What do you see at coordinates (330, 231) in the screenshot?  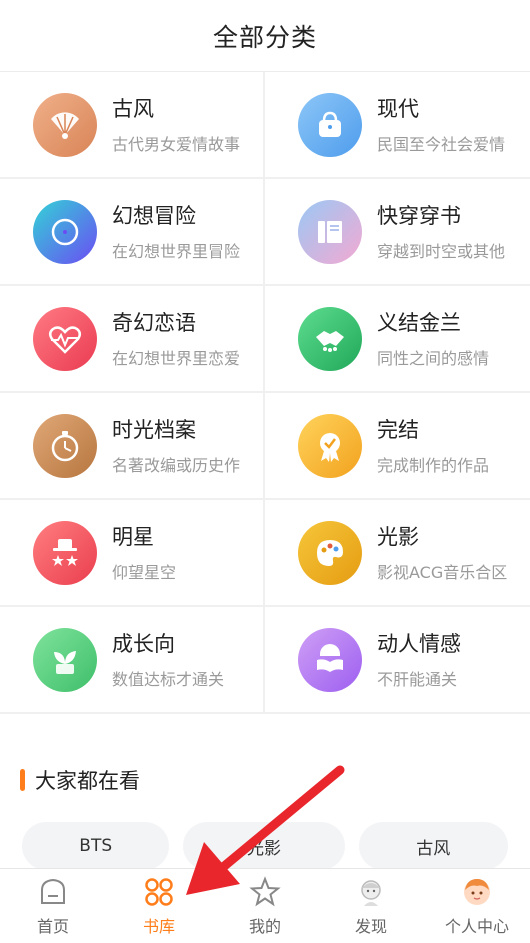 I see `books-icon` at bounding box center [330, 231].